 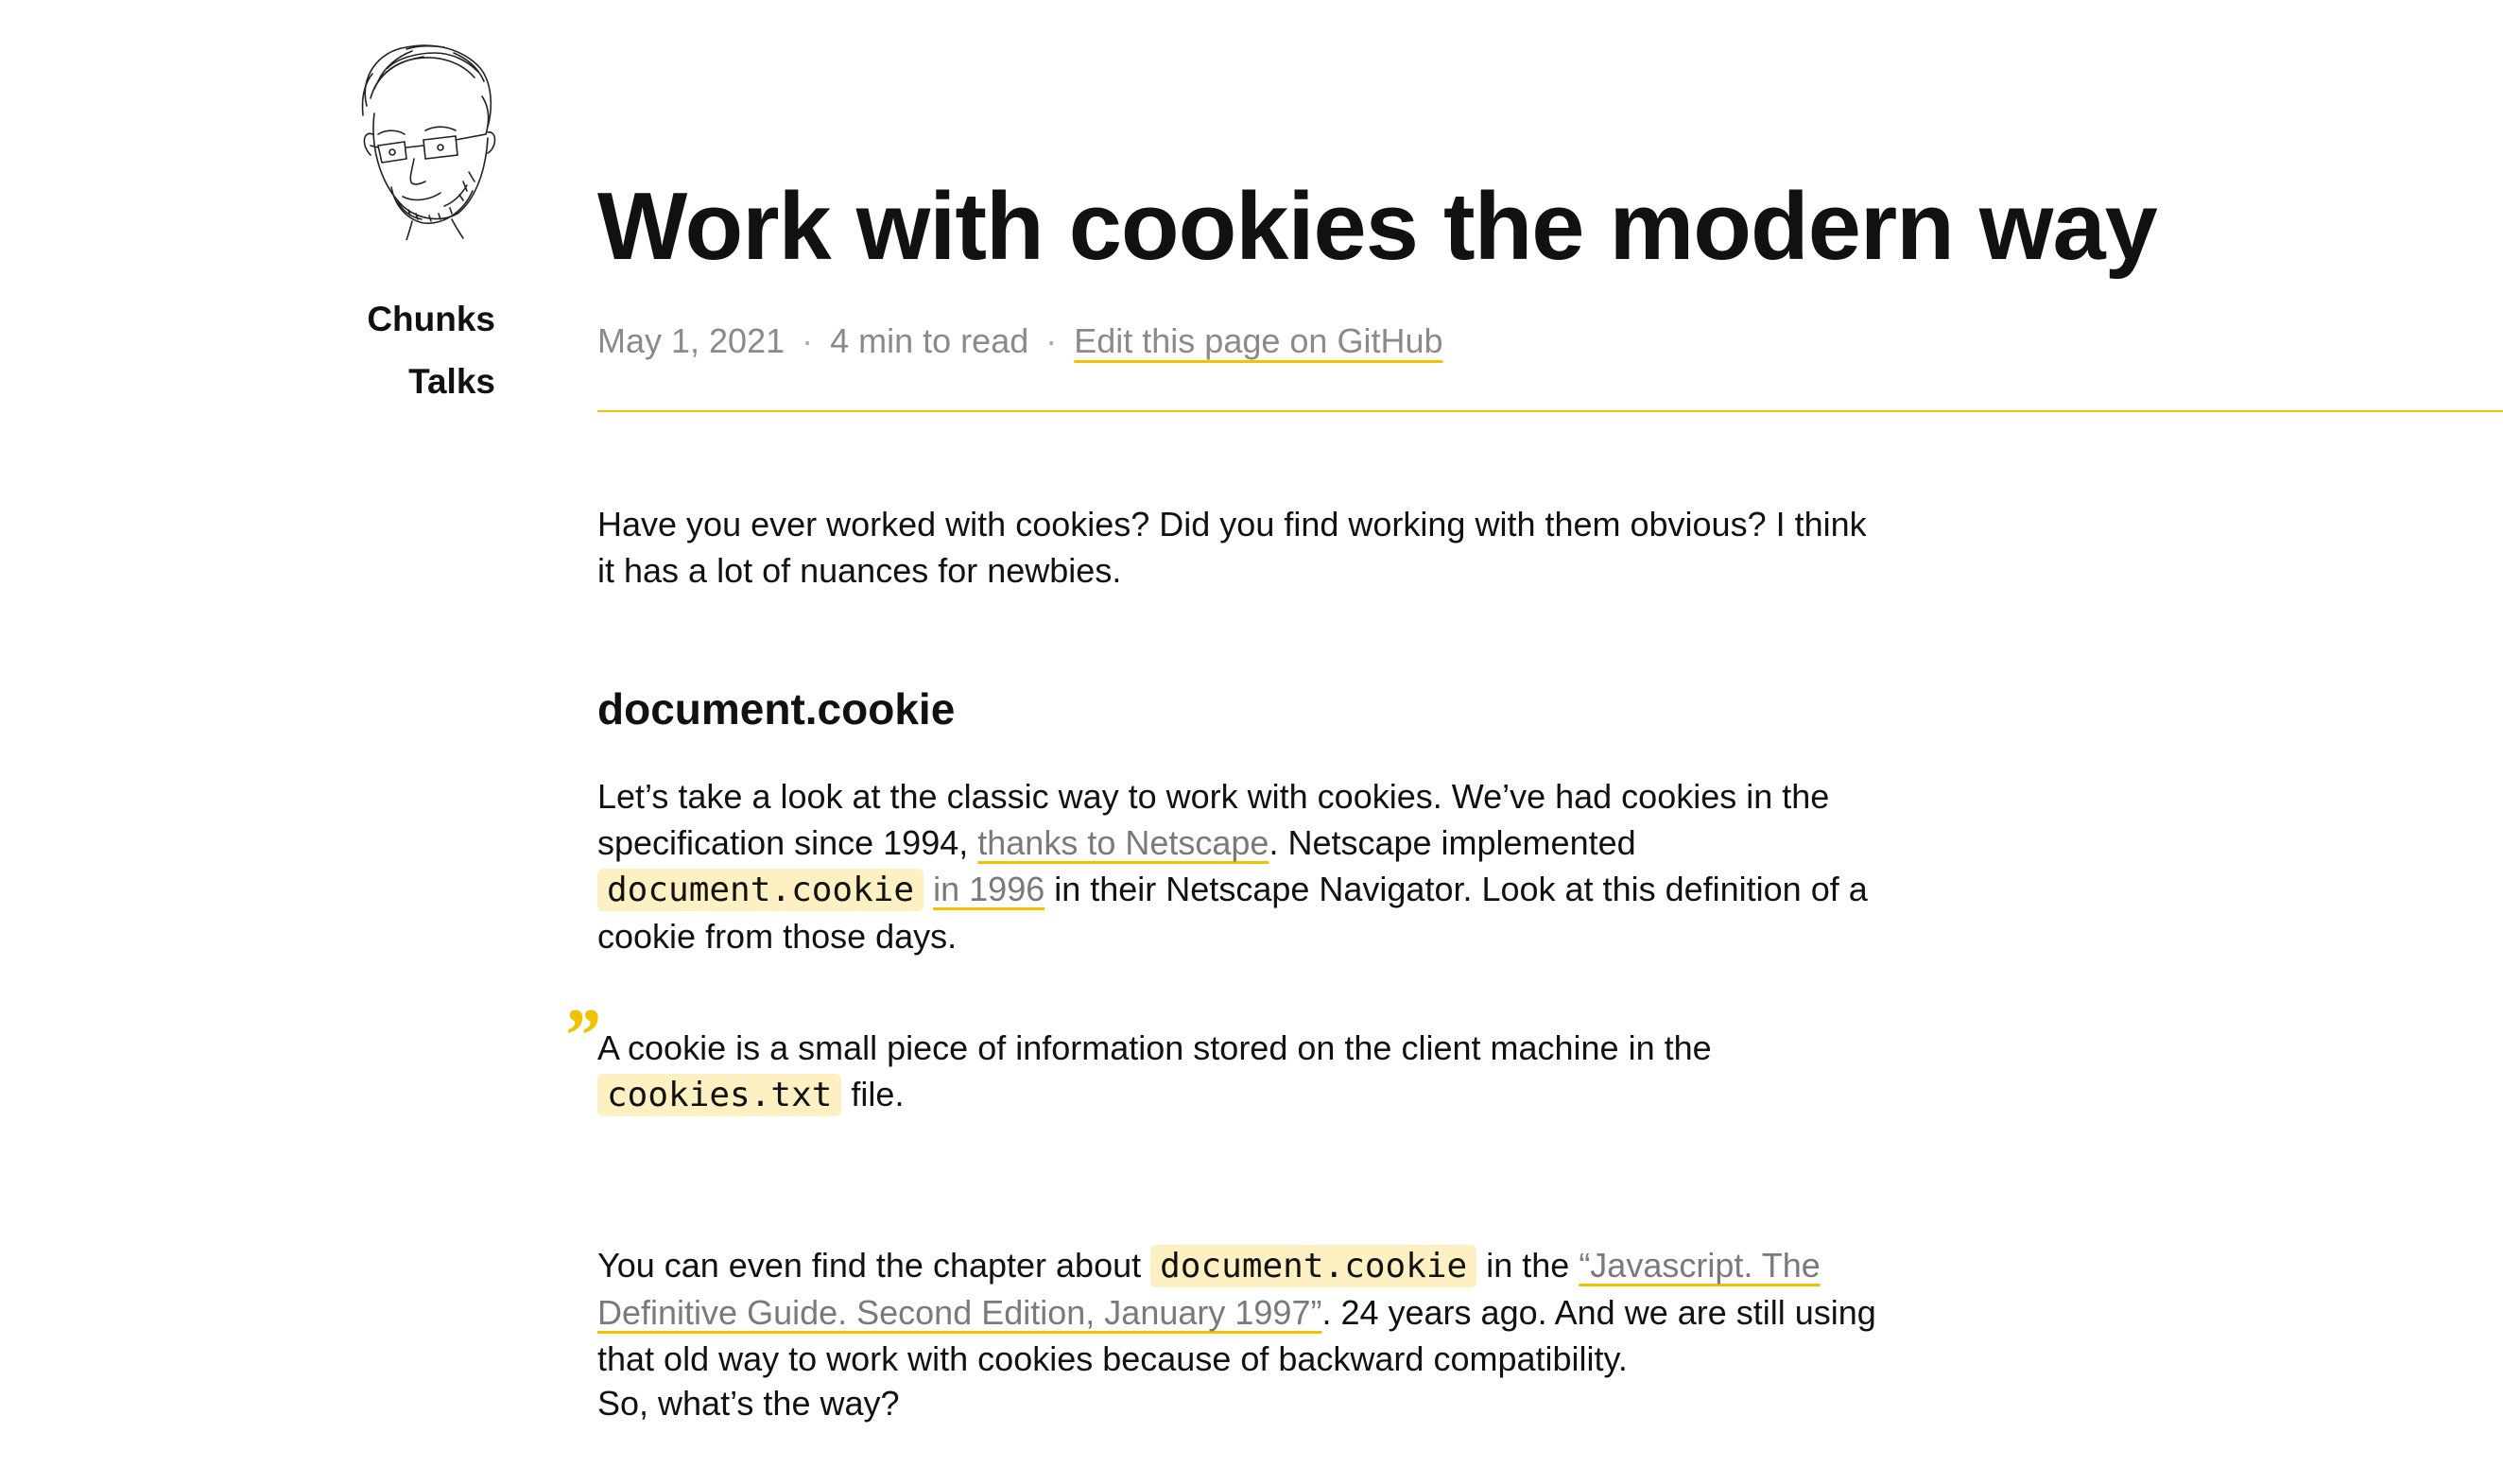 What do you see at coordinates (1377, 227) in the screenshot?
I see `page-title: Work with cookies the modern way` at bounding box center [1377, 227].